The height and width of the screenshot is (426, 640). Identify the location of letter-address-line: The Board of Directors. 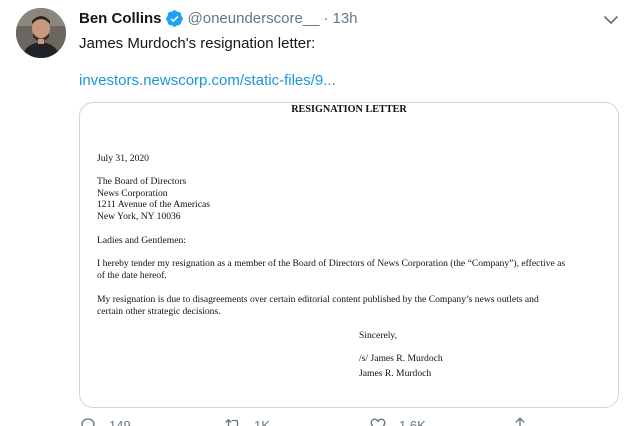
(142, 181).